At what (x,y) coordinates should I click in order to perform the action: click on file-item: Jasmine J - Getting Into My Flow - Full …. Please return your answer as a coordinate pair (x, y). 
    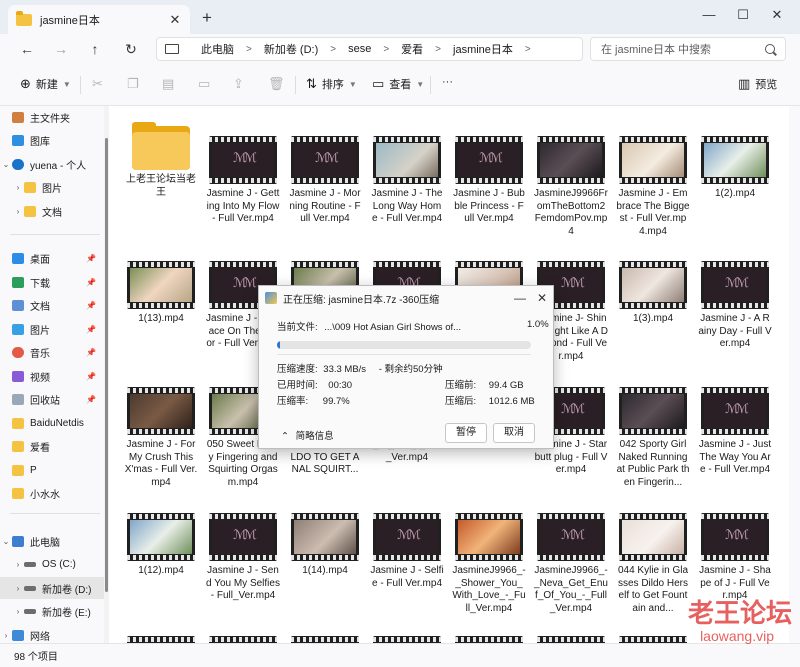
    Looking at the image, I should click on (243, 181).